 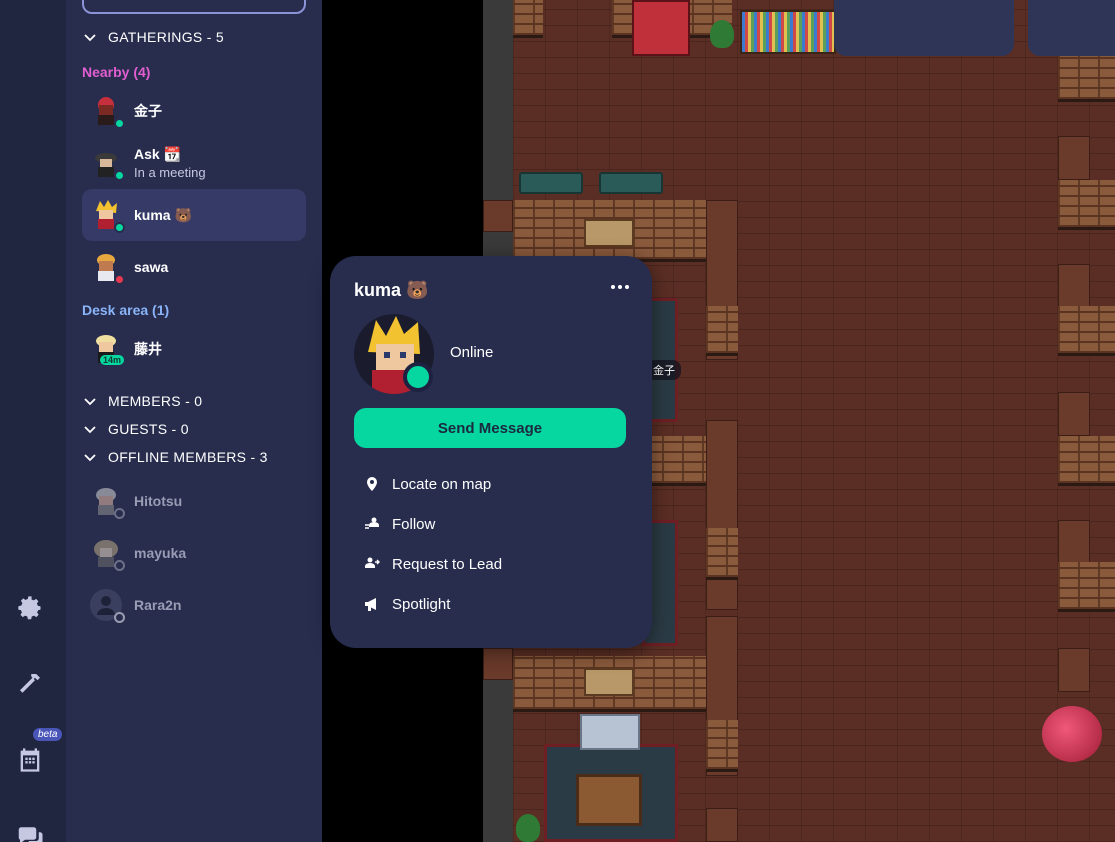 I want to click on offline-members-section-toggle: OFFLINE MEMBERS - 3, so click(x=175, y=457).